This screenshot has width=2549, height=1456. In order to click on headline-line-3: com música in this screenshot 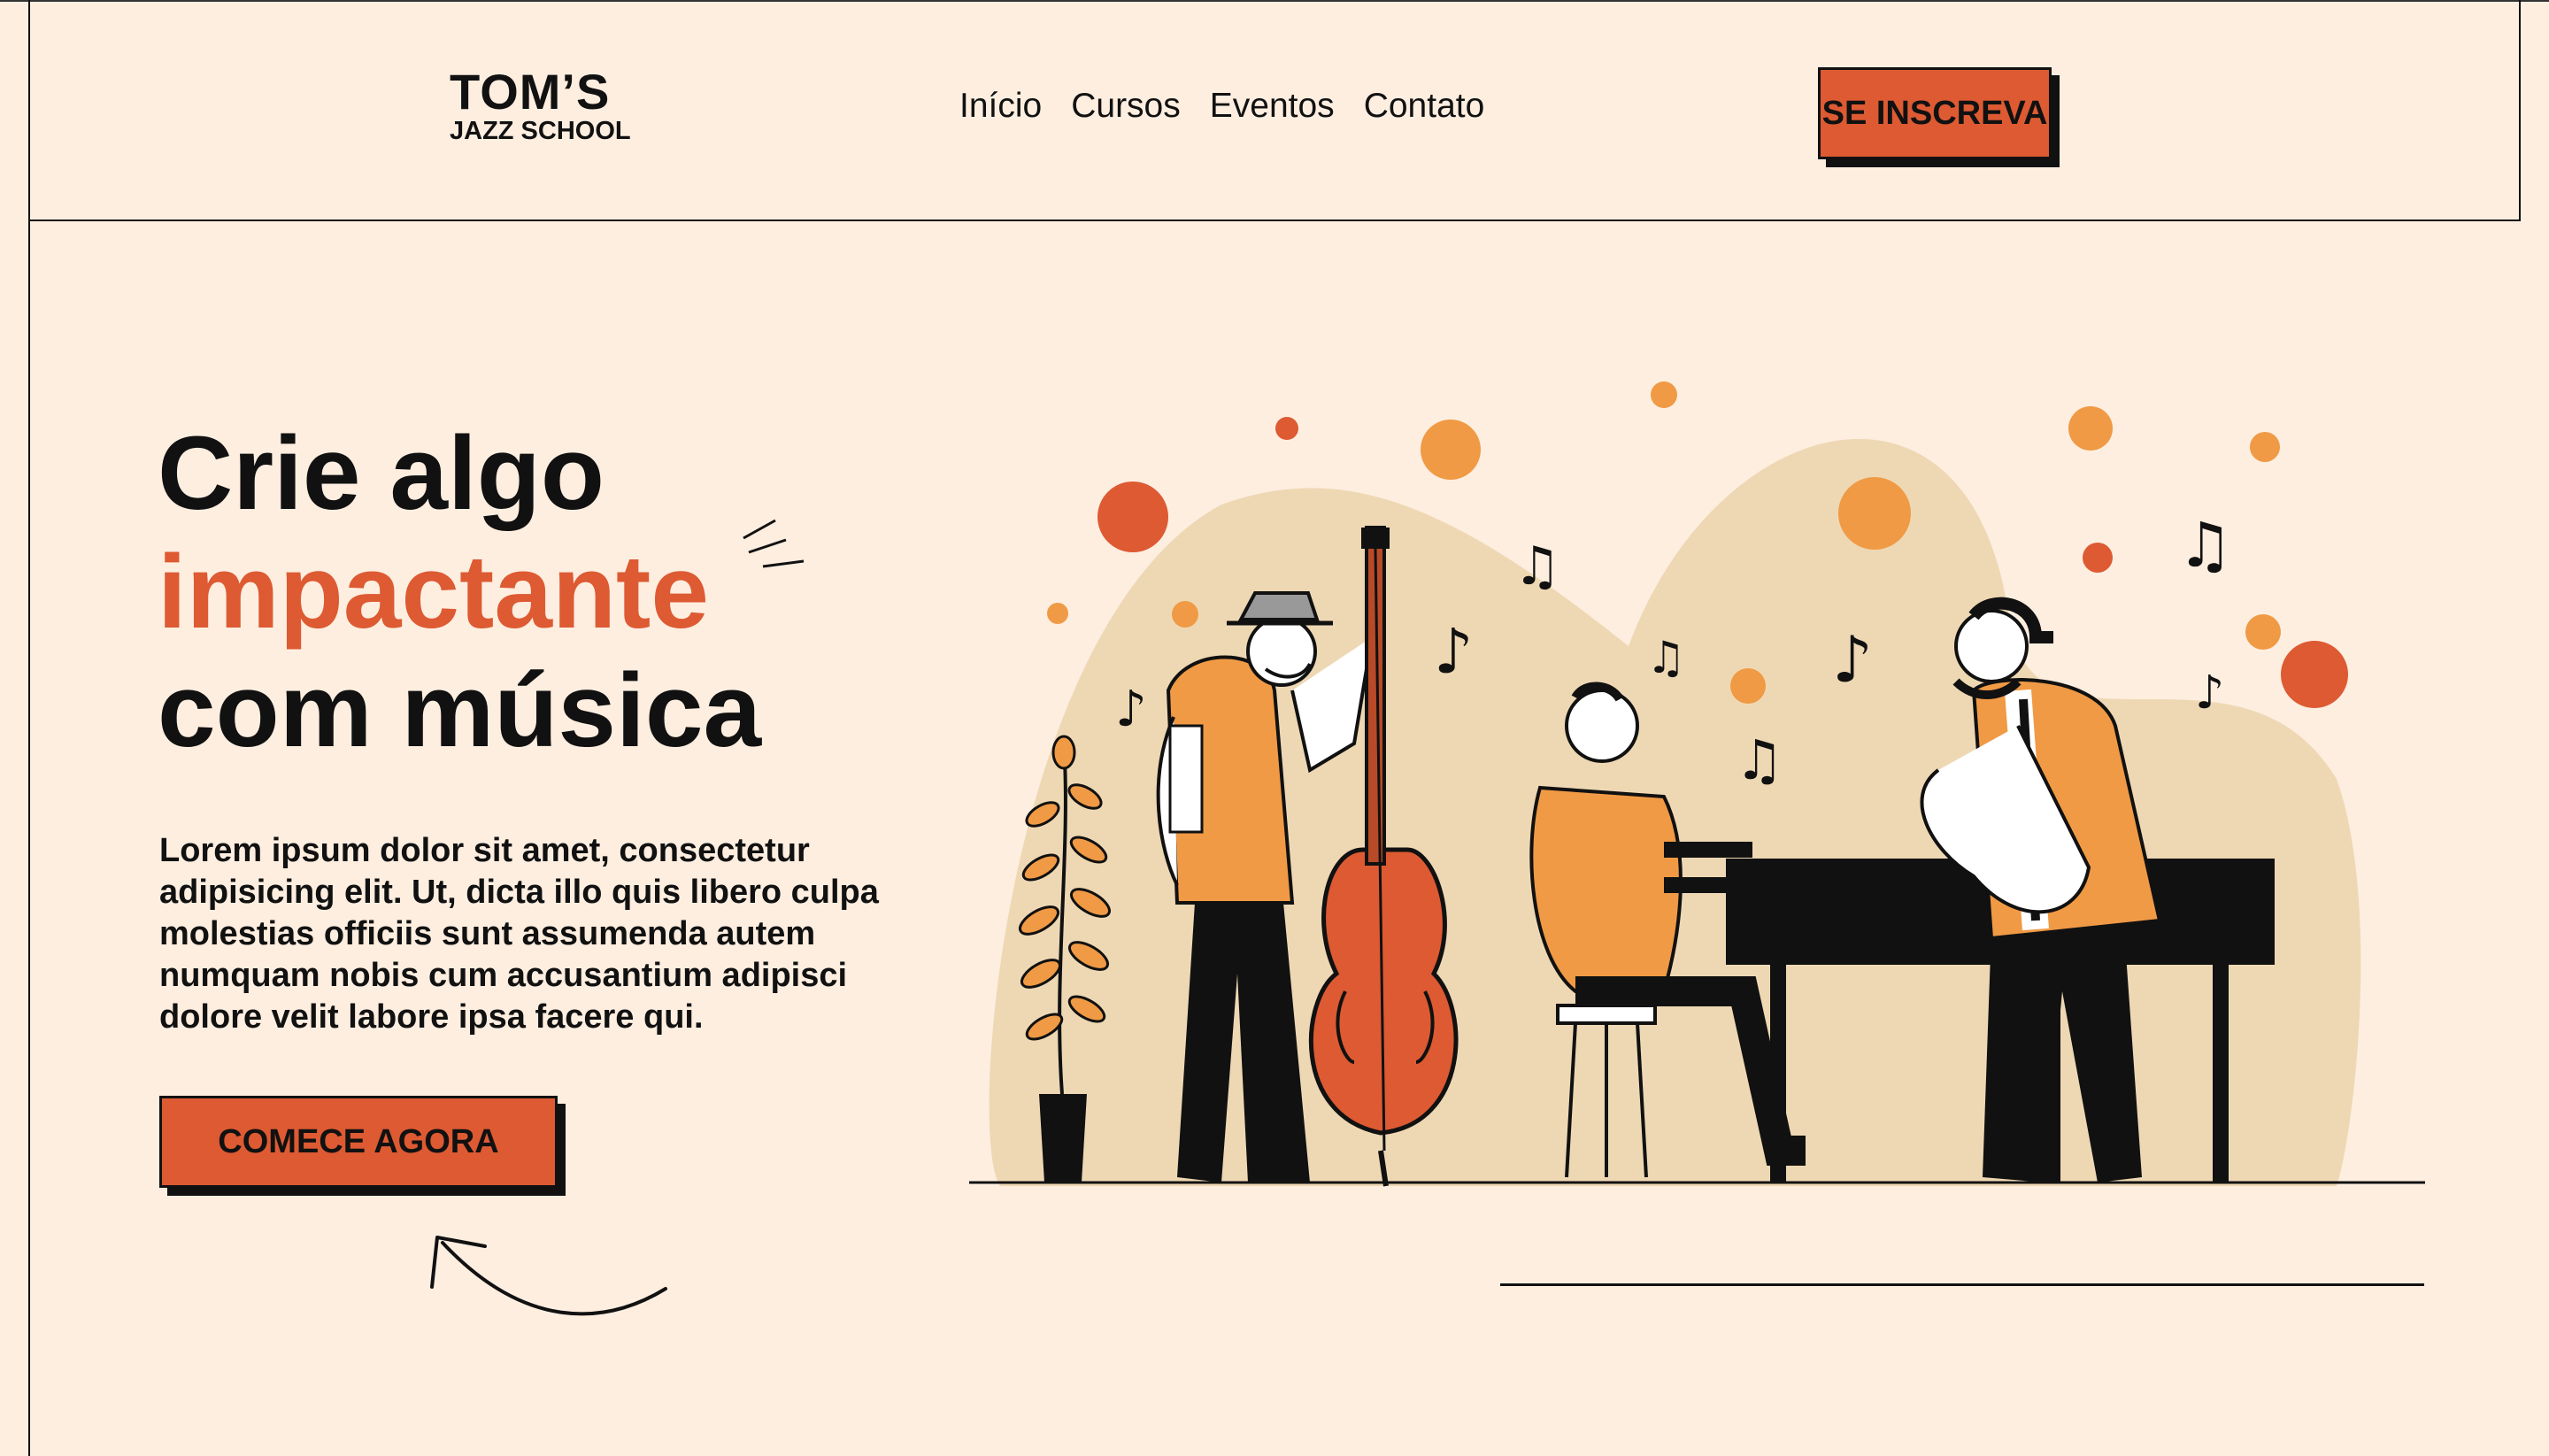, I will do `click(460, 710)`.